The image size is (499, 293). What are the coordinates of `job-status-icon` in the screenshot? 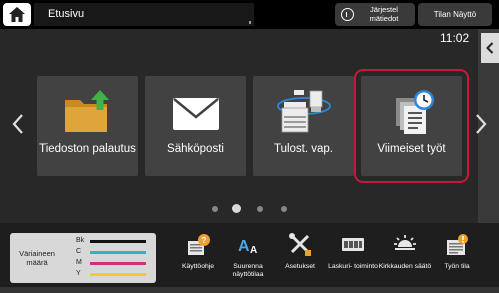 It's located at (457, 245).